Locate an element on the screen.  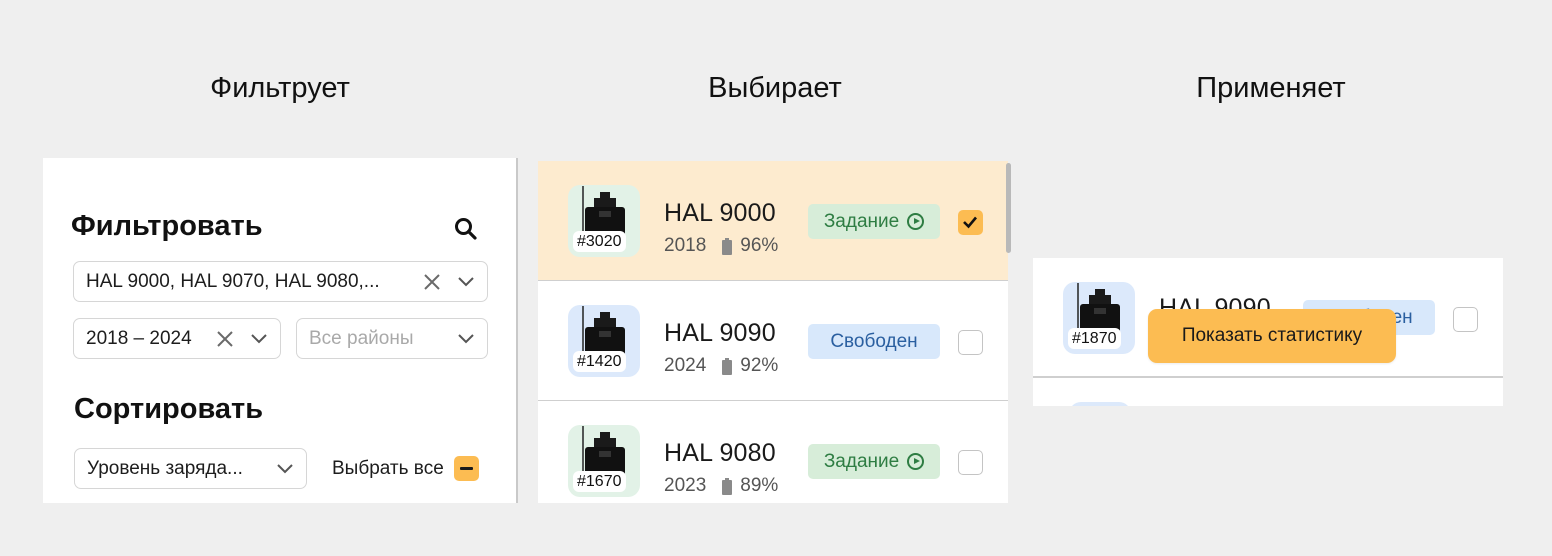
year-select-value: 2018 – 2024 is located at coordinates (139, 338).